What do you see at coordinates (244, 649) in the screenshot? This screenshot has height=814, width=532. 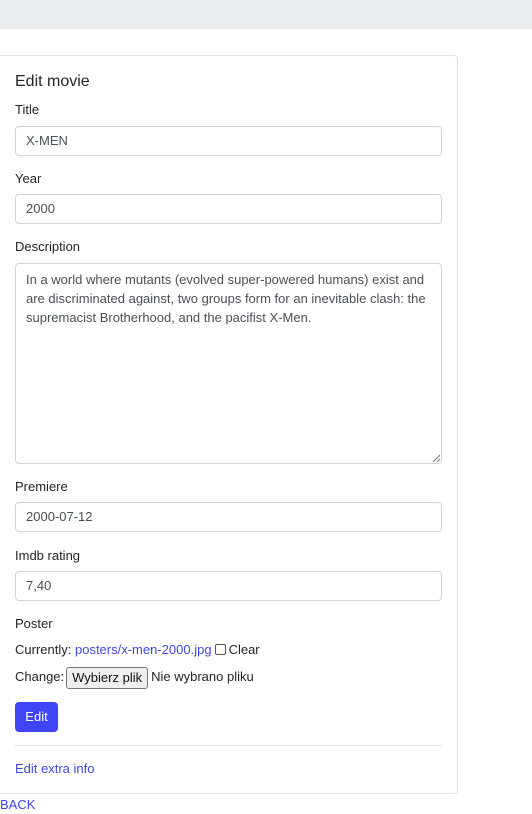 I see `clear-label: Clear` at bounding box center [244, 649].